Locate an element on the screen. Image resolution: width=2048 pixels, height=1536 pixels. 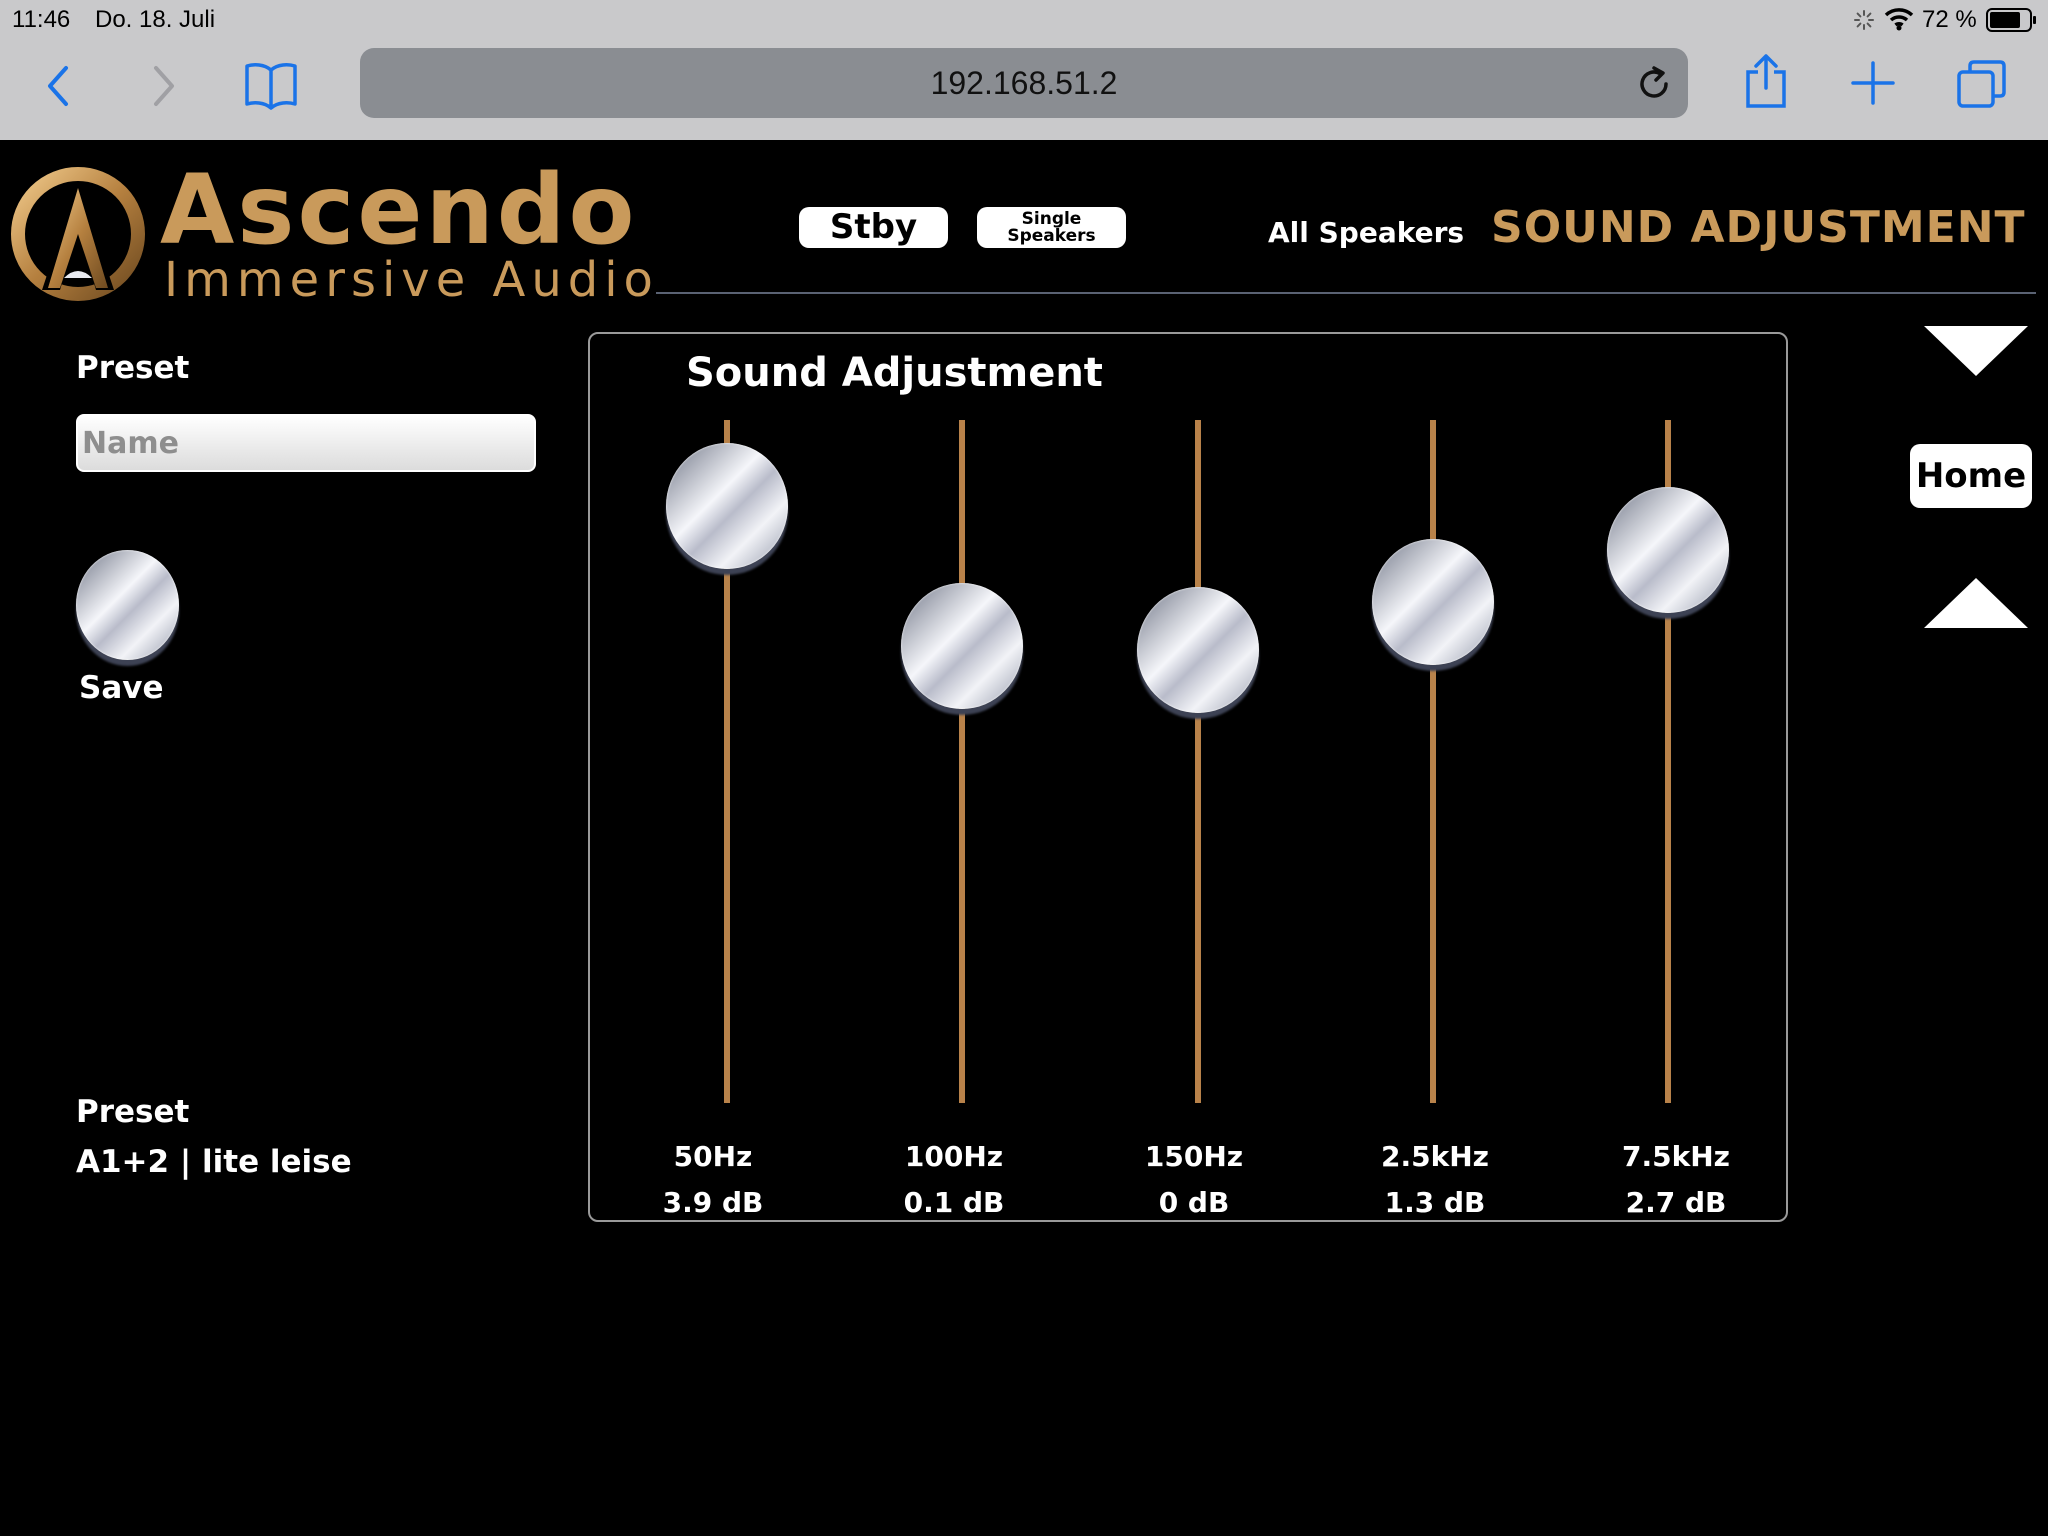
status-time: 11:46 is located at coordinates (41, 19).